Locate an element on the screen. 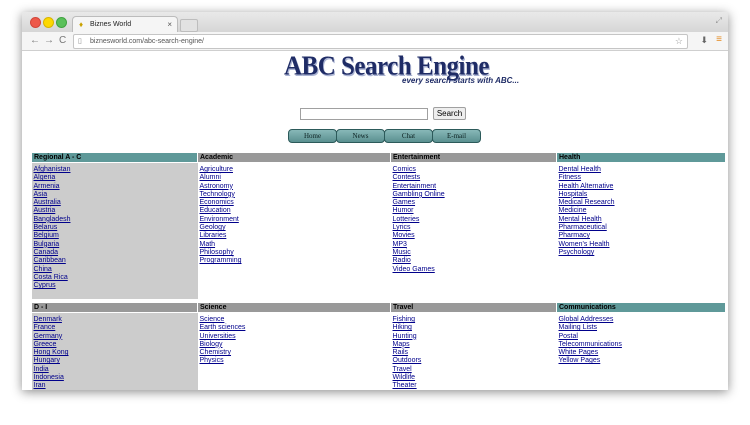  directory-link: Iran is located at coordinates (115, 386).